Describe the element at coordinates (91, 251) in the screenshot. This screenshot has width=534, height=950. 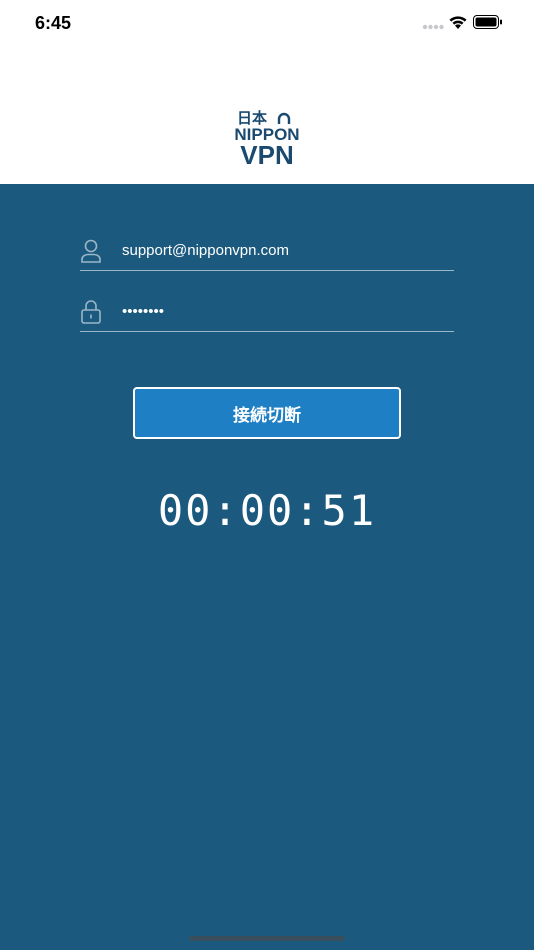
I see `user-icon` at that location.